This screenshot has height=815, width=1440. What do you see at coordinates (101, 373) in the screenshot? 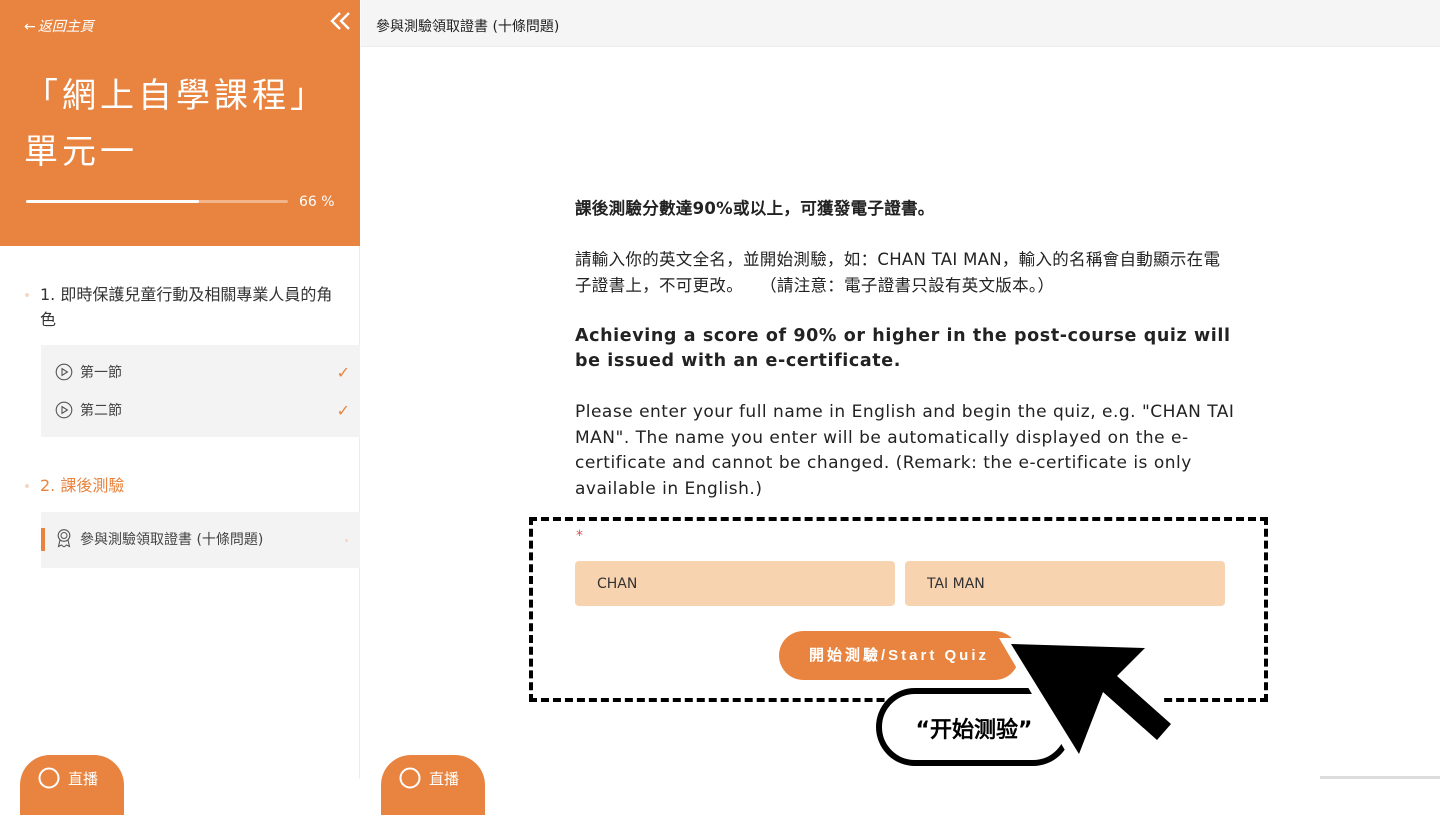
I see `lesson-label: 第一節` at bounding box center [101, 373].